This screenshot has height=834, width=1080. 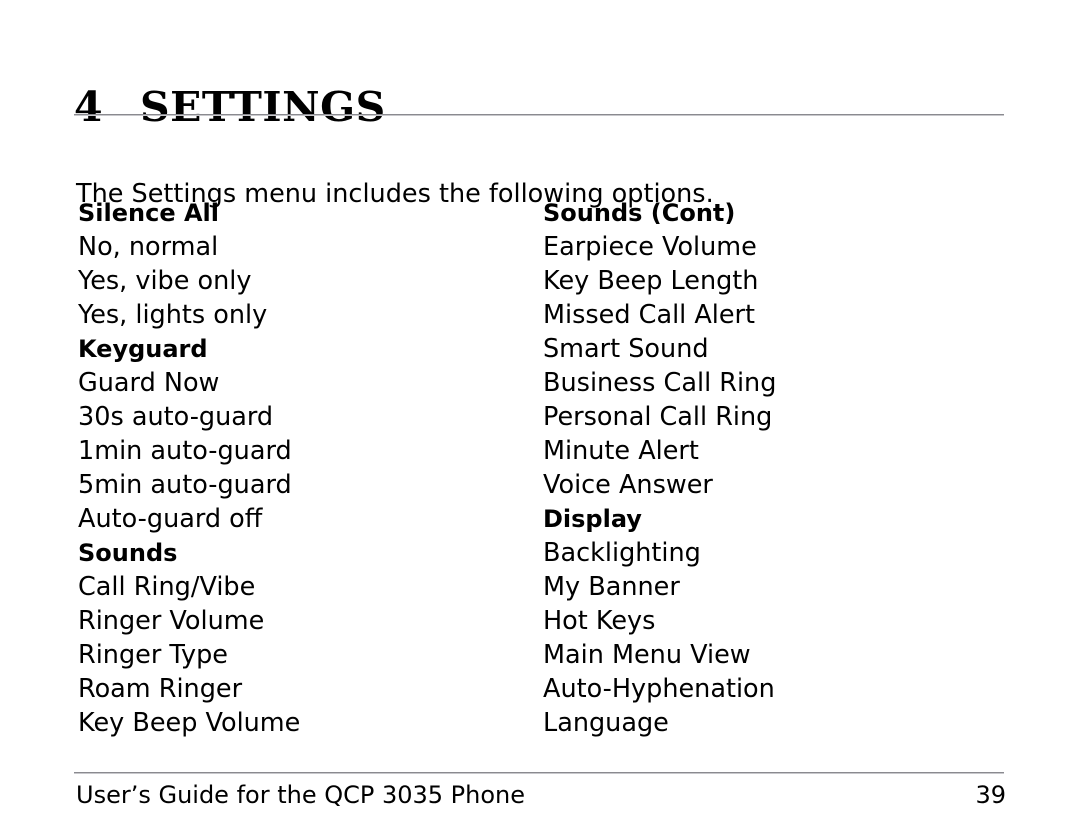 I want to click on settings-option-item: Business Call Ring, so click(x=660, y=383).